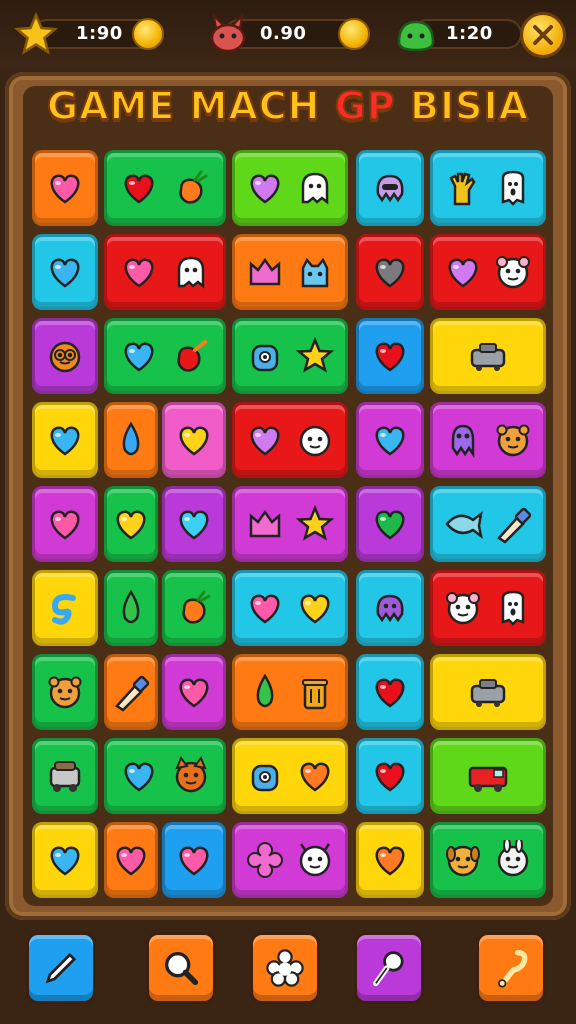 This screenshot has height=1024, width=576. Describe the element at coordinates (511, 968) in the screenshot. I see `hook-tool-button` at that location.